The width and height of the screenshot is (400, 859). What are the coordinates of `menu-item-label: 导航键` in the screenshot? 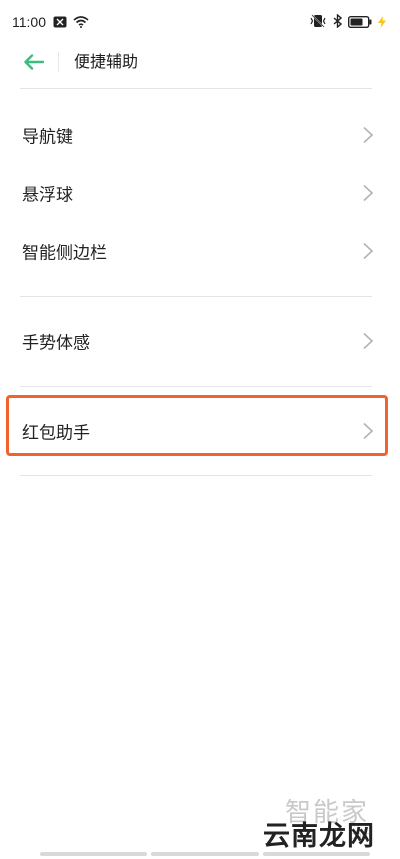 It's located at (47, 137).